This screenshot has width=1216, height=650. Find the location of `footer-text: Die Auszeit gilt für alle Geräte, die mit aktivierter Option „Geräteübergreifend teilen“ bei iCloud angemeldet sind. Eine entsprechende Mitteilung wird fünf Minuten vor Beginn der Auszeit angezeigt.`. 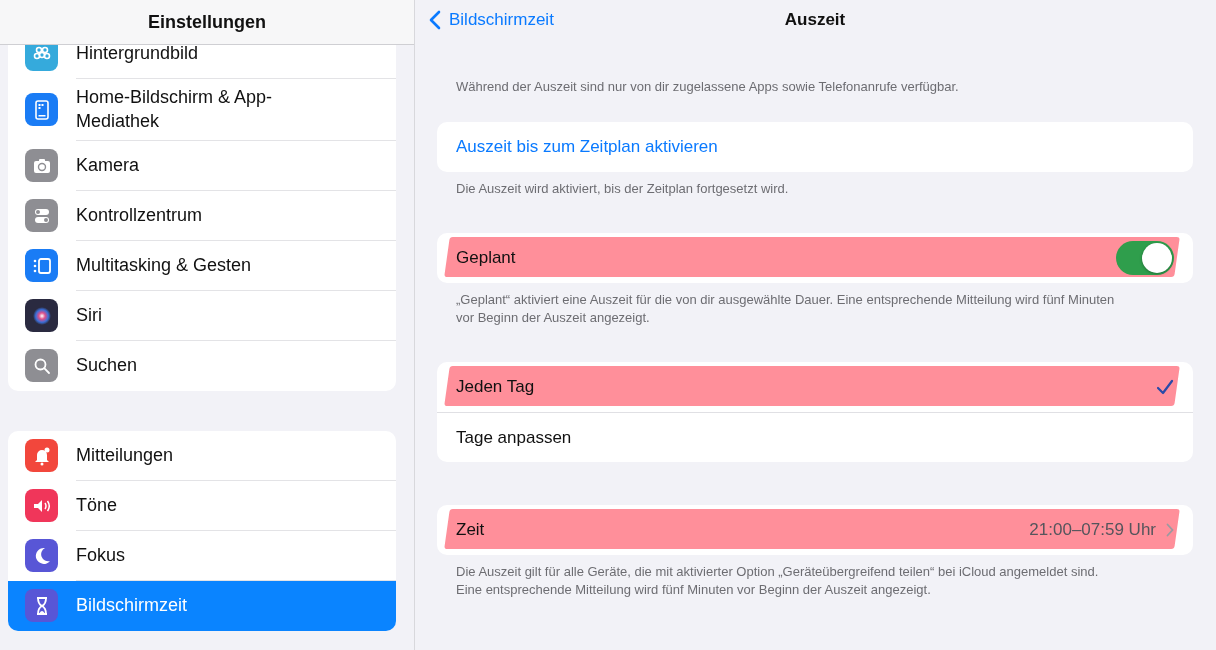

footer-text: Die Auszeit gilt für alle Geräte, die mit aktivierter Option „Geräteübergreifend teilen“ bei iCloud angemeldet sind. Eine entsprechende Mitteilung wird fünf Minuten vor Beginn der Auszeit angezeigt. is located at coordinates (777, 581).